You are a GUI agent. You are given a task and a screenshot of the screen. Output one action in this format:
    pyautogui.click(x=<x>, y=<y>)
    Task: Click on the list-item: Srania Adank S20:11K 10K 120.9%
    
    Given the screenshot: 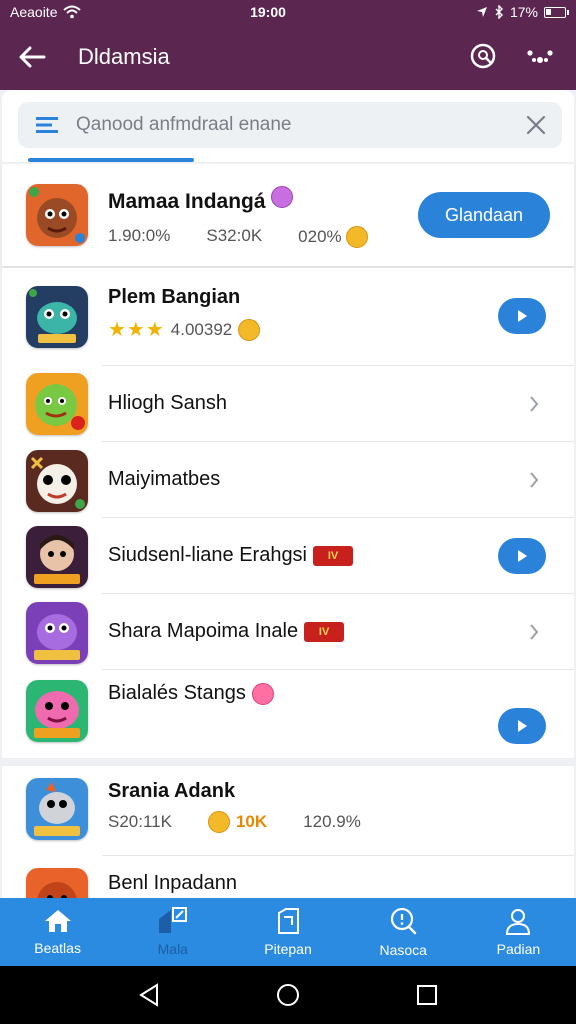 What is the action you would take?
    pyautogui.click(x=288, y=811)
    